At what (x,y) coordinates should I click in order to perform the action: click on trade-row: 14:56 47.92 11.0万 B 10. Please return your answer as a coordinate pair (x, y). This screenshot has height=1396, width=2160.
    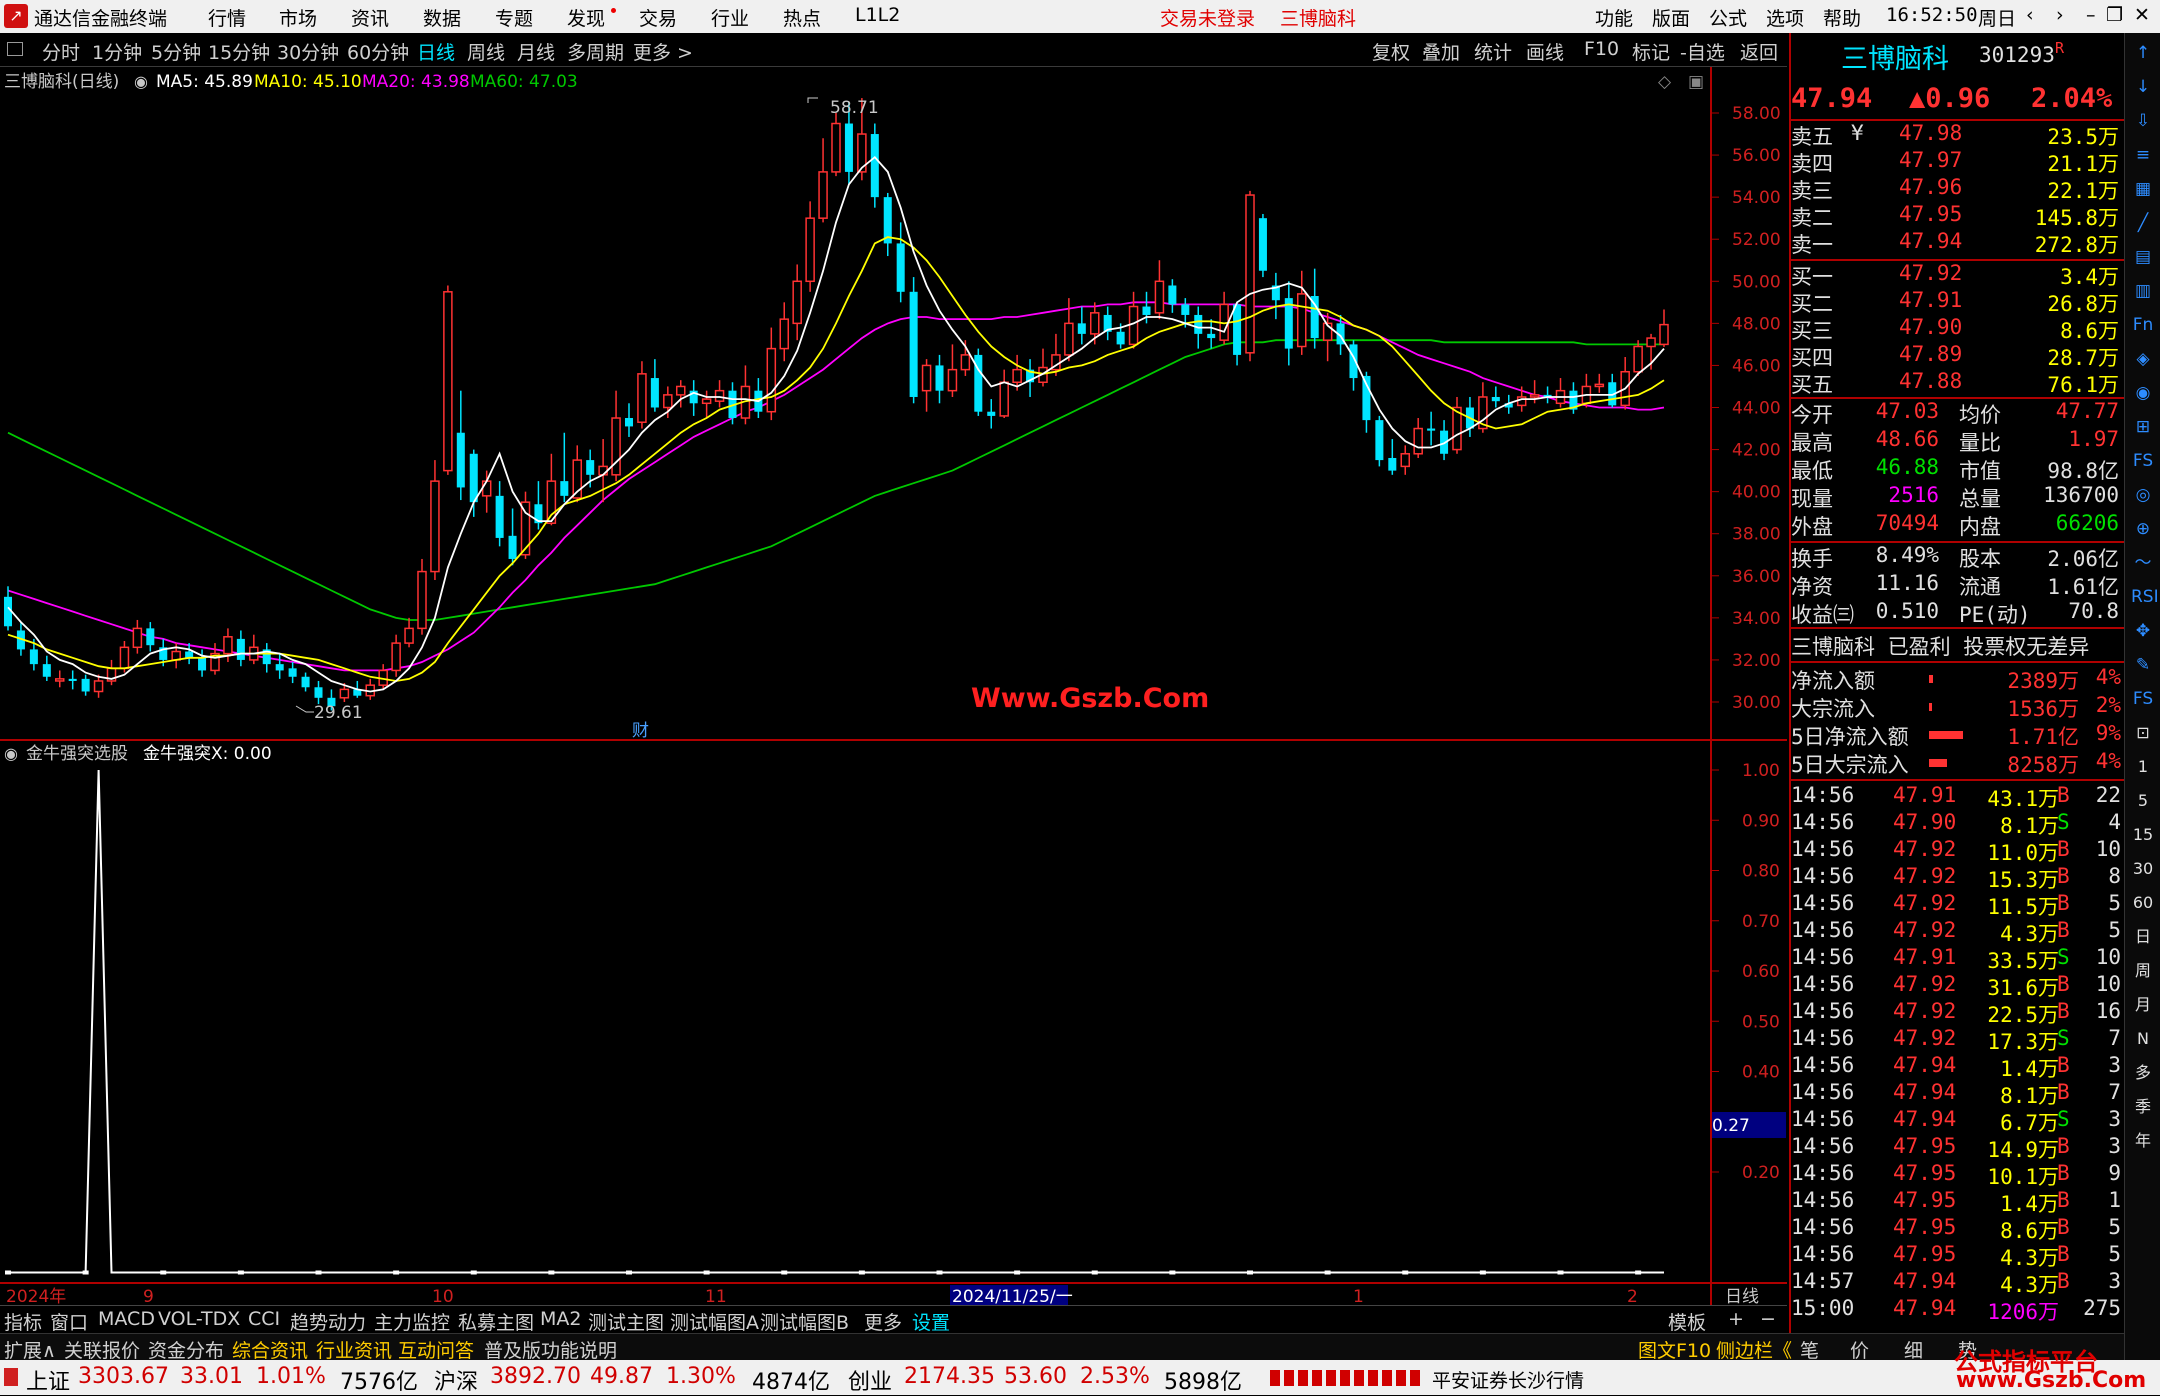
    Looking at the image, I should click on (1956, 851).